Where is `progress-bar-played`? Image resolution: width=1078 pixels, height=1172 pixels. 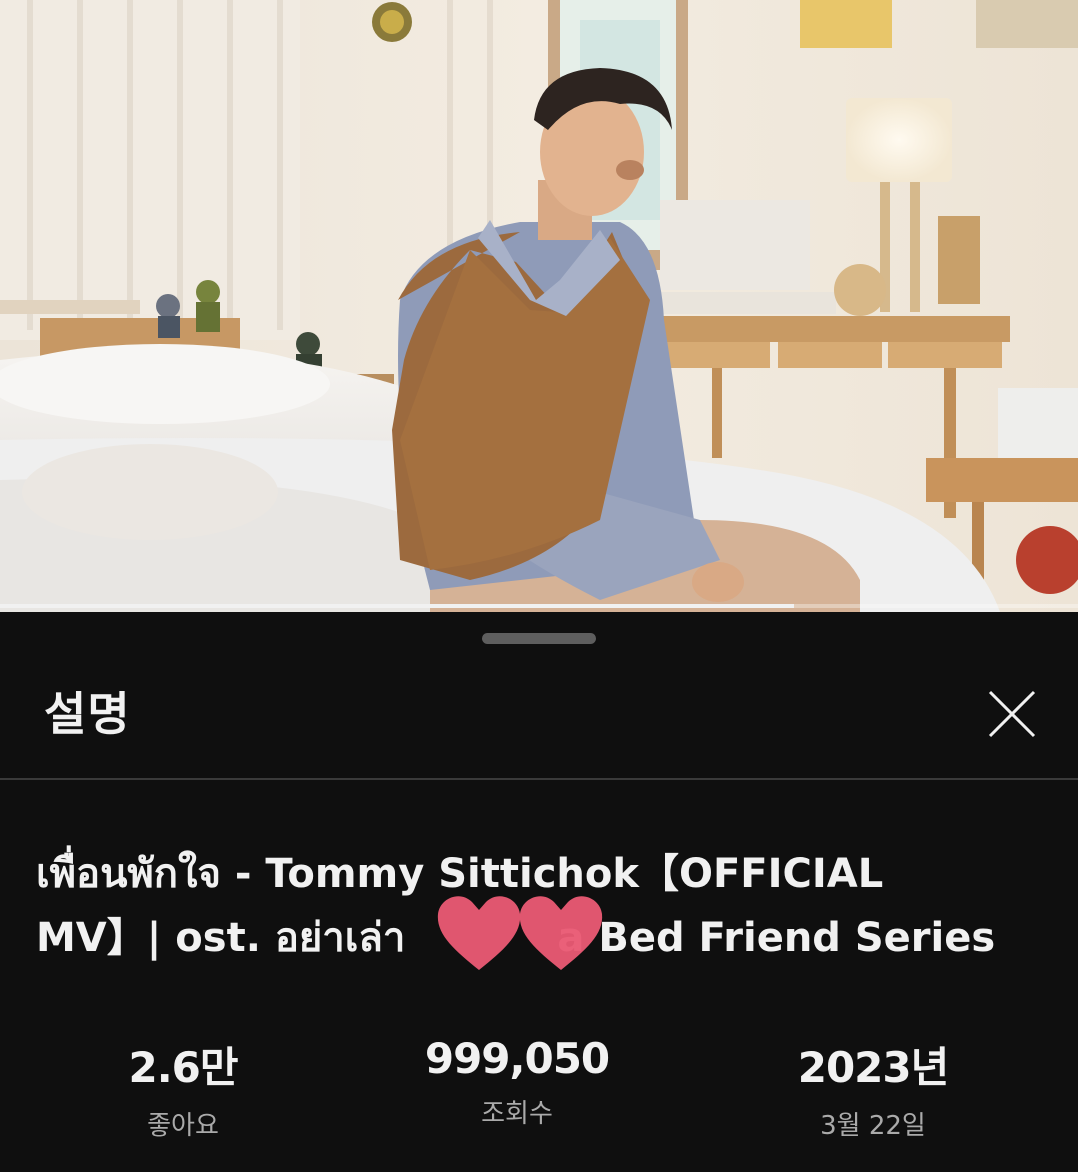
progress-bar-played is located at coordinates (397, 606).